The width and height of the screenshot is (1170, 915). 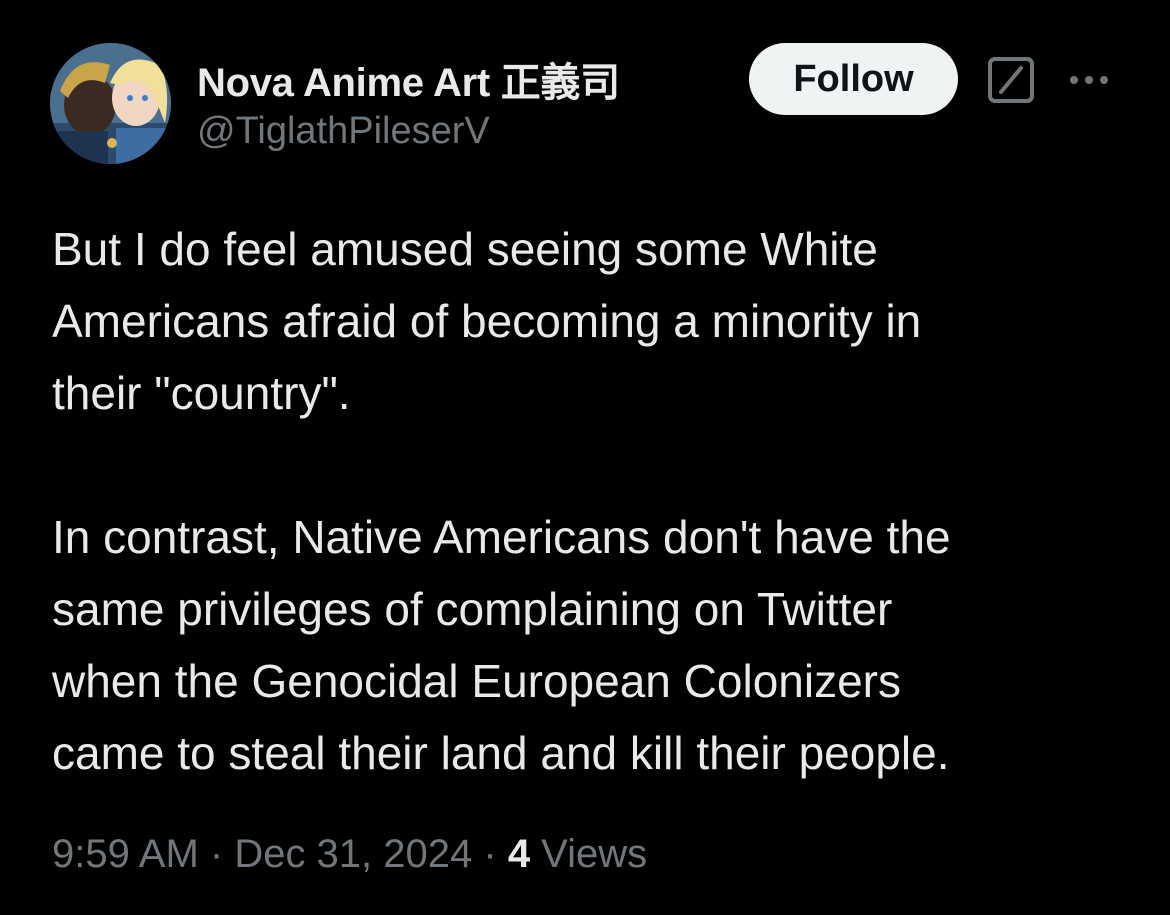 I want to click on author-display-name: Nova Anime Art 正義司, so click(x=408, y=79).